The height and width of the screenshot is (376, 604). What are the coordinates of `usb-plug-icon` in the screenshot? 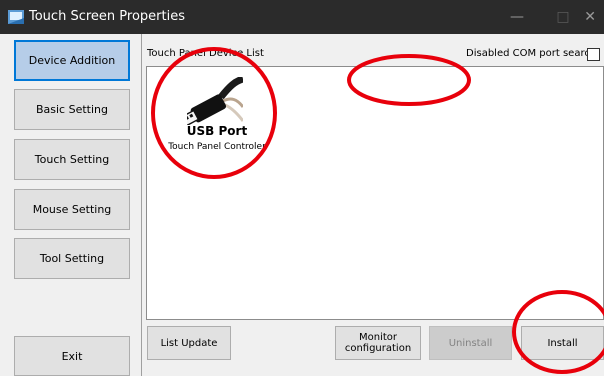 It's located at (215, 101).